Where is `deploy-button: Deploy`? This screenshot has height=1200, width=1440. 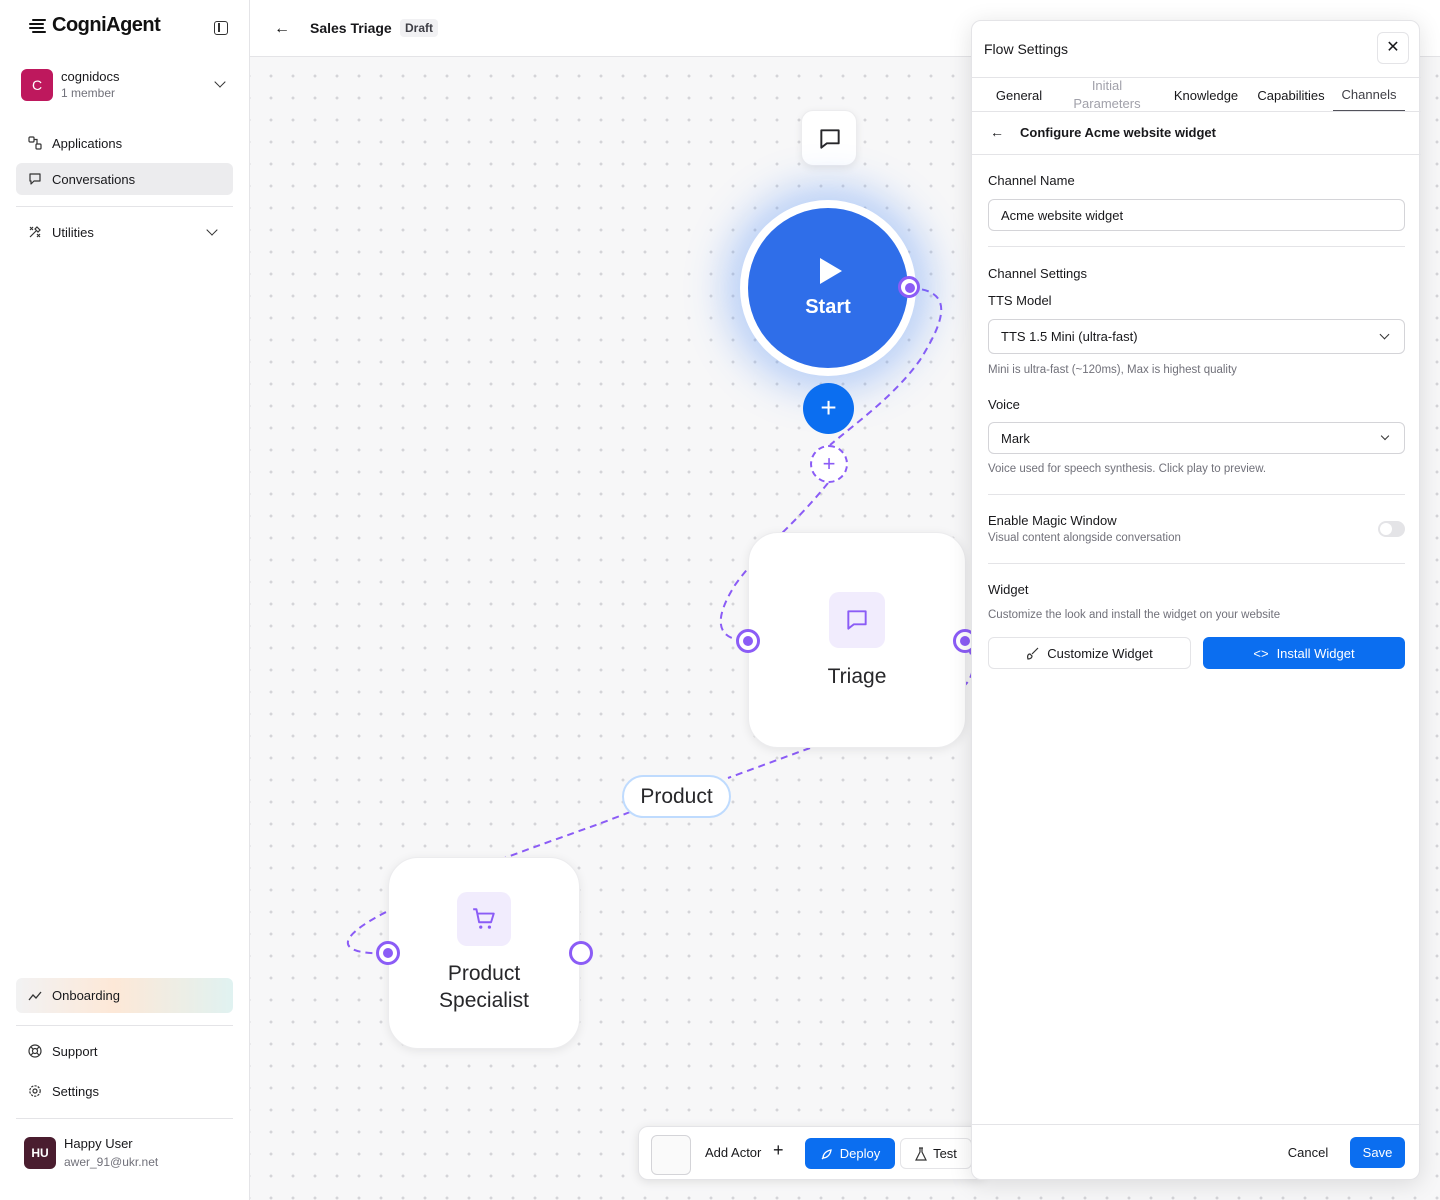 deploy-button: Deploy is located at coordinates (850, 1153).